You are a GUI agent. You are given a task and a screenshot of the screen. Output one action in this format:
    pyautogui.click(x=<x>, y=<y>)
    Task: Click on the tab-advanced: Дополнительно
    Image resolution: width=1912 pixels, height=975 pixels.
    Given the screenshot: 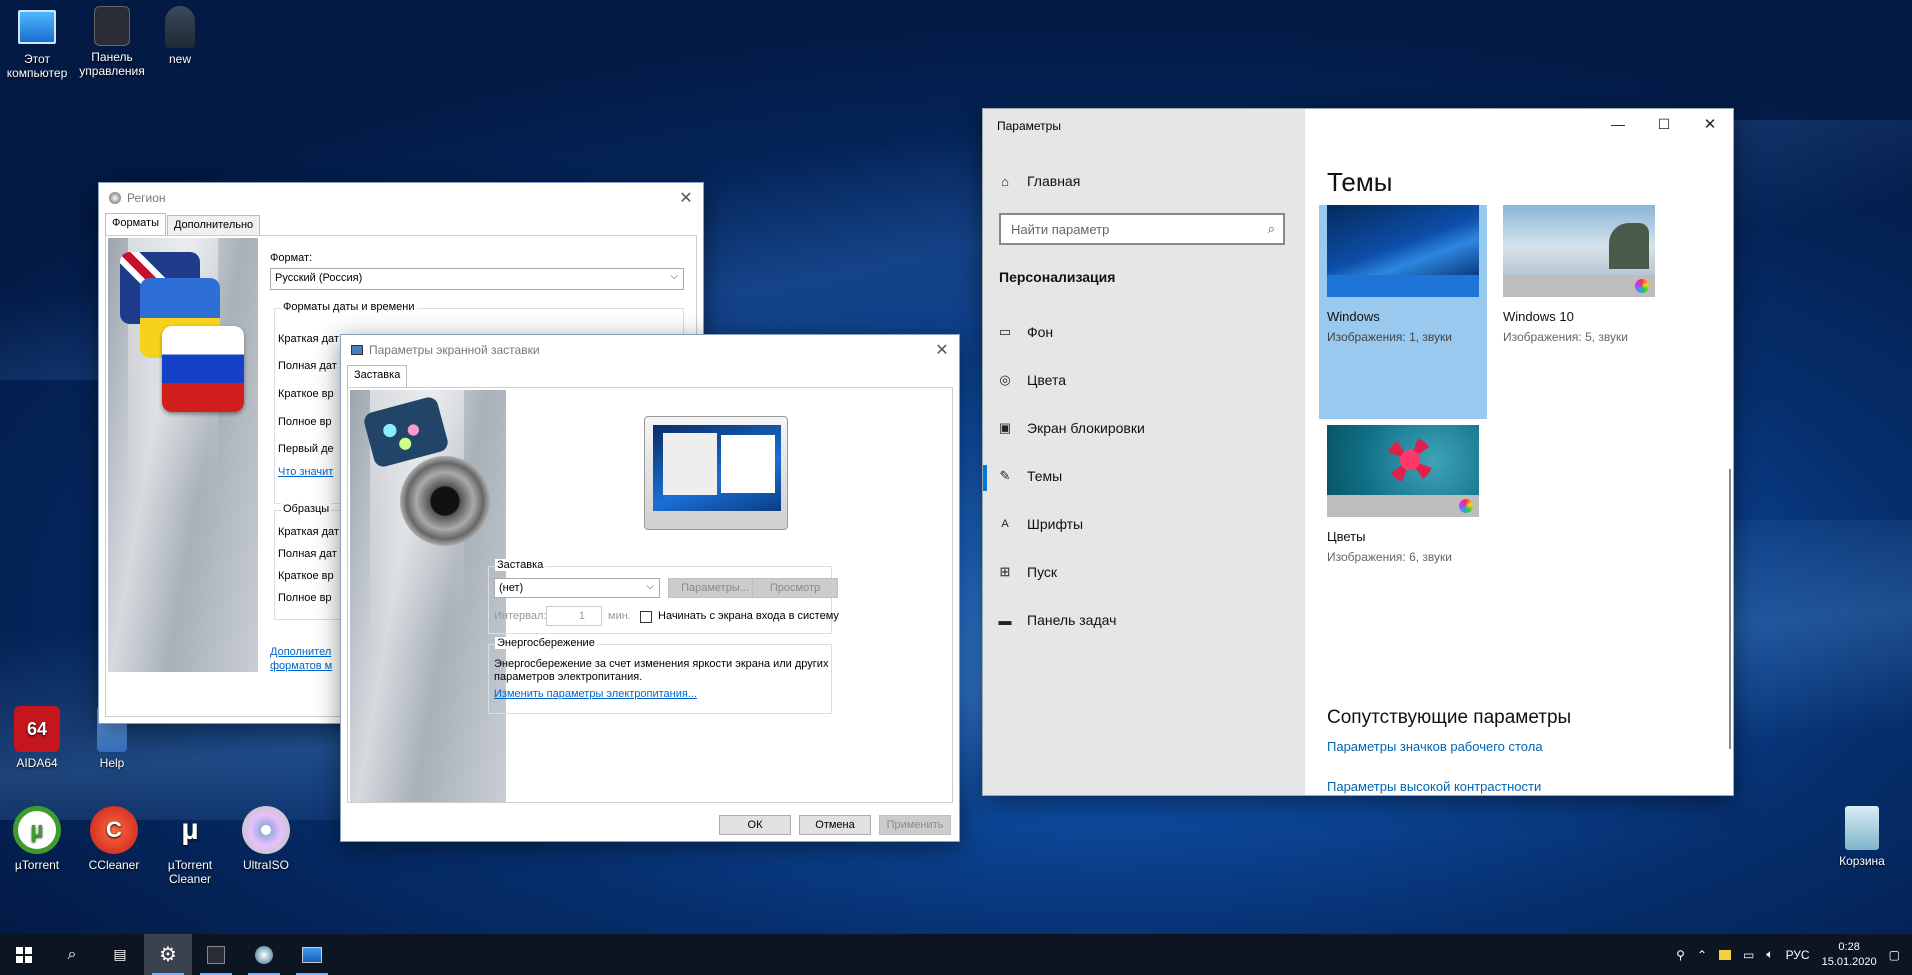 What is the action you would take?
    pyautogui.click(x=213, y=225)
    